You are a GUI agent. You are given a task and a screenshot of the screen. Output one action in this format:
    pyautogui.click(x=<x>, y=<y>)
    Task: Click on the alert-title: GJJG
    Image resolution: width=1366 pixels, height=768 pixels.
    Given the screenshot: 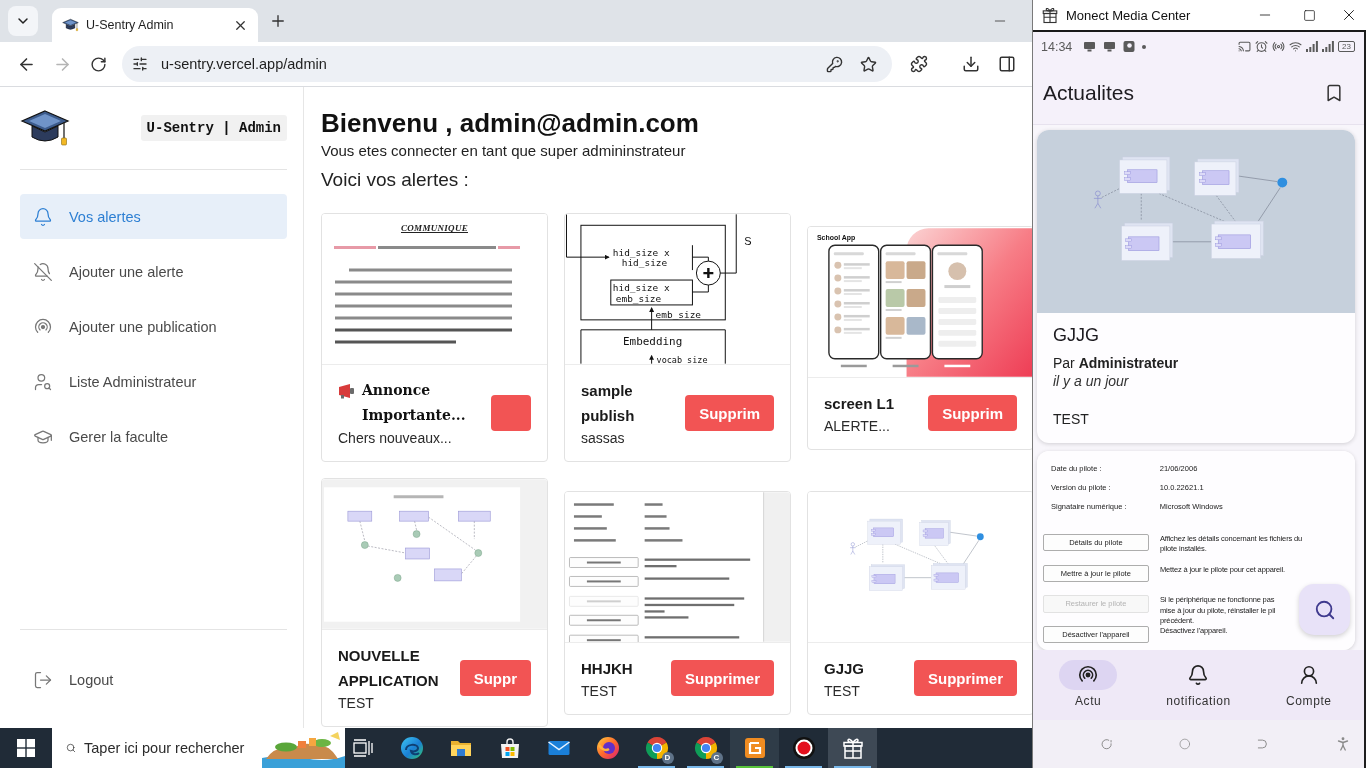 What is the action you would take?
    pyautogui.click(x=844, y=668)
    